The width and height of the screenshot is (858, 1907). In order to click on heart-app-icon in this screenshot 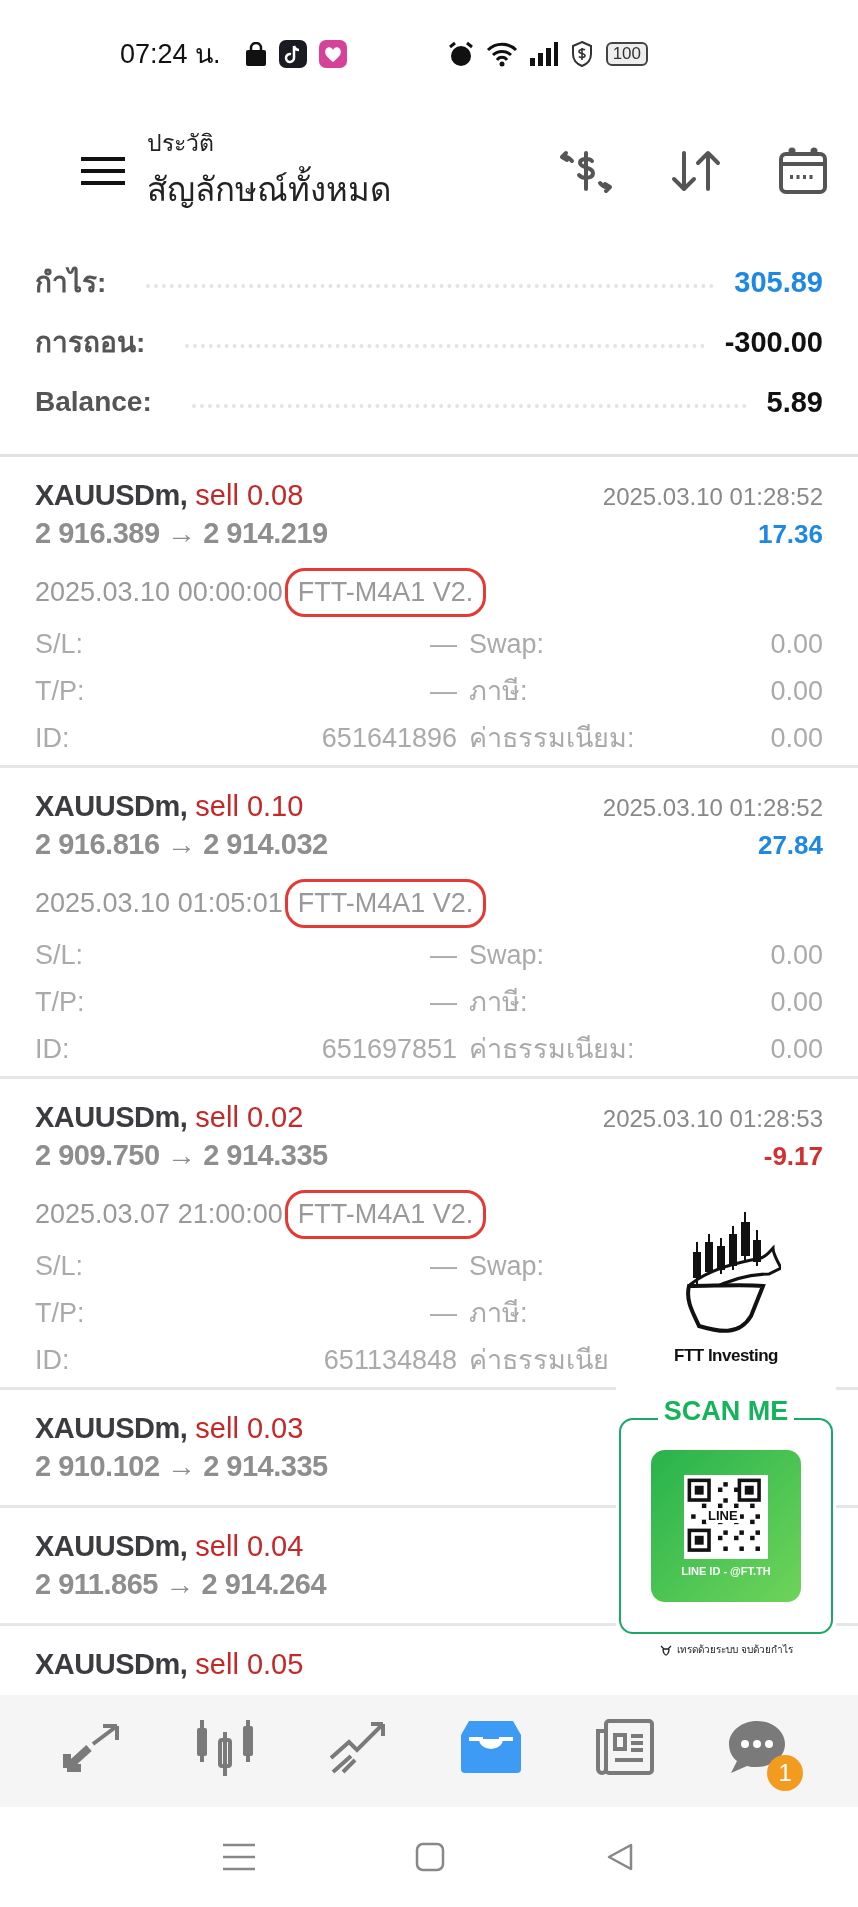, I will do `click(332, 53)`.